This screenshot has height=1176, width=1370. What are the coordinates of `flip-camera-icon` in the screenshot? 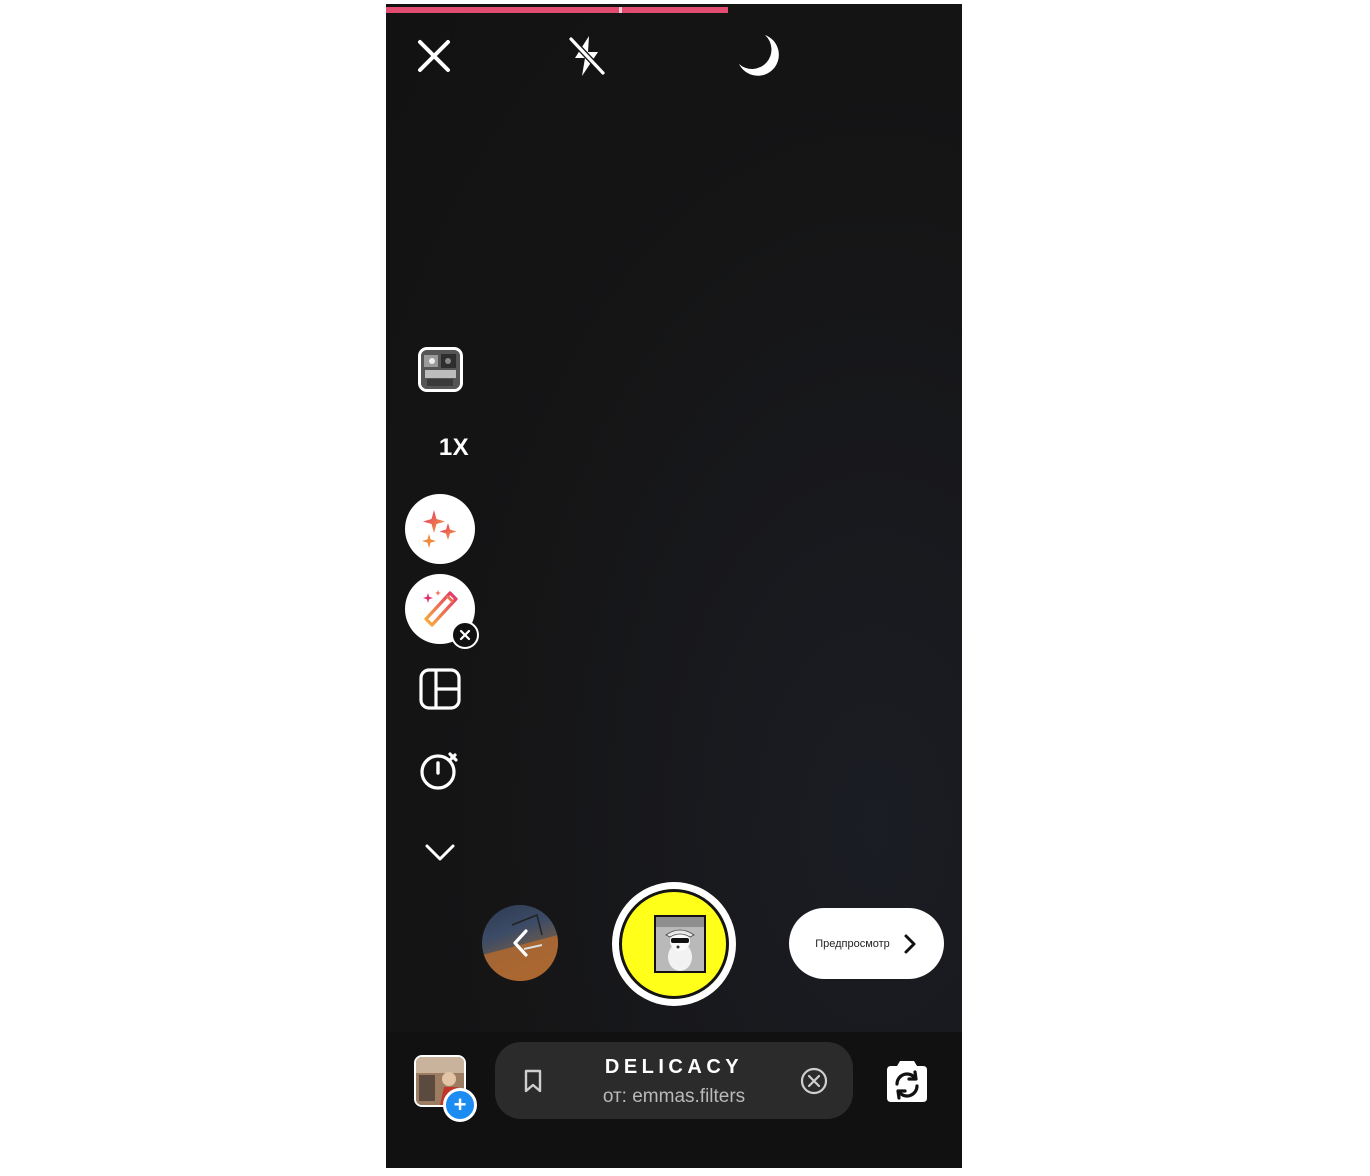 It's located at (907, 1082).